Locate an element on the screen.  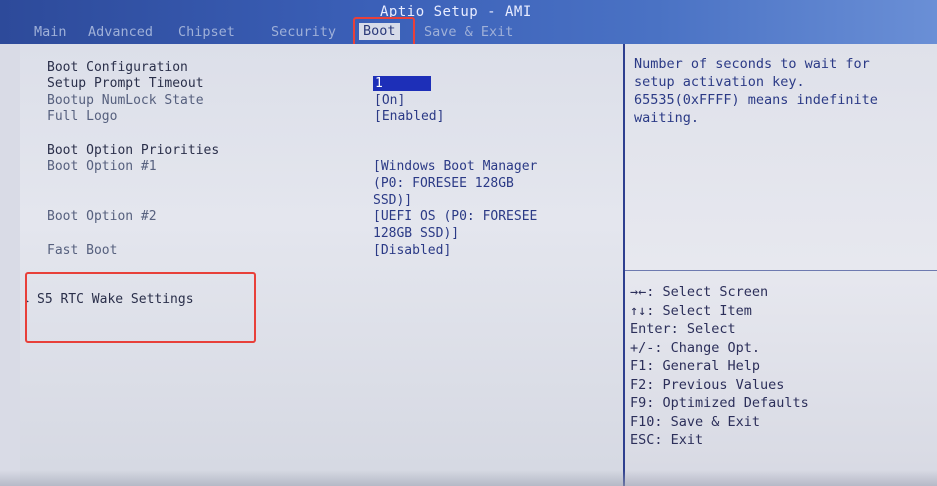
tab-advanced: Advanced is located at coordinates (120, 32).